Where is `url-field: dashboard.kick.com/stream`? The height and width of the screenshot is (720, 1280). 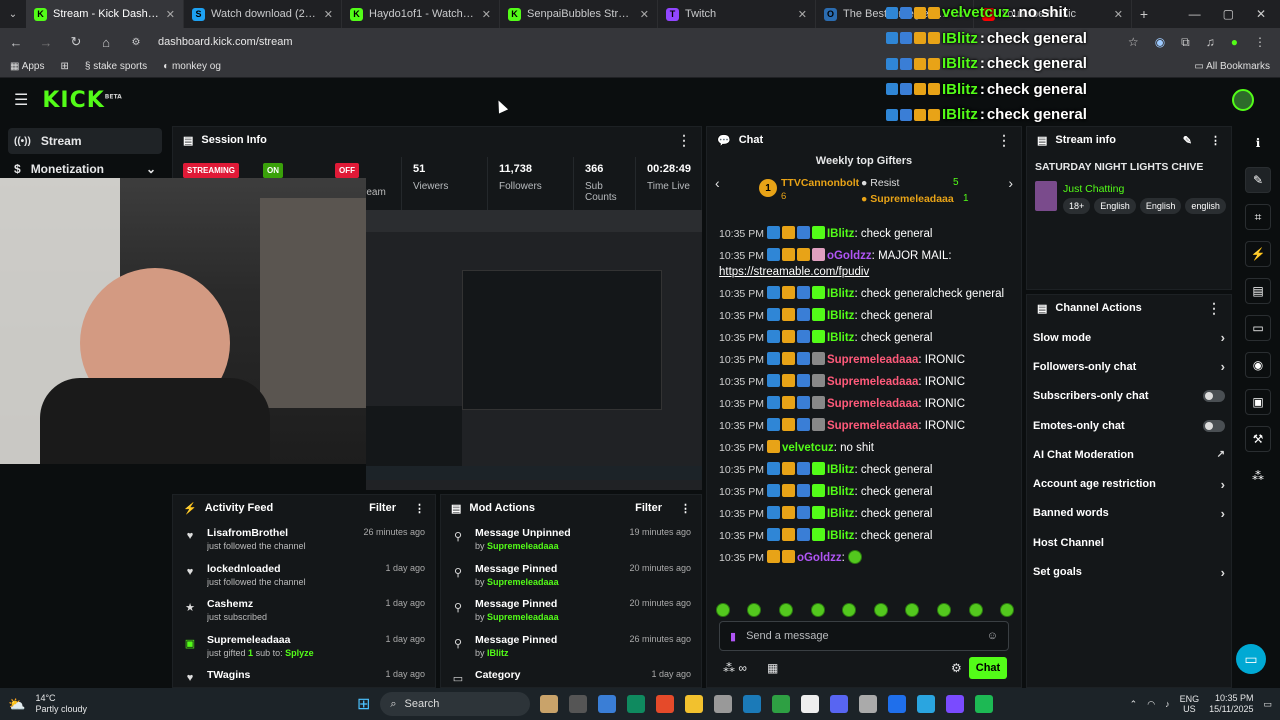 url-field: dashboard.kick.com/stream is located at coordinates (225, 42).